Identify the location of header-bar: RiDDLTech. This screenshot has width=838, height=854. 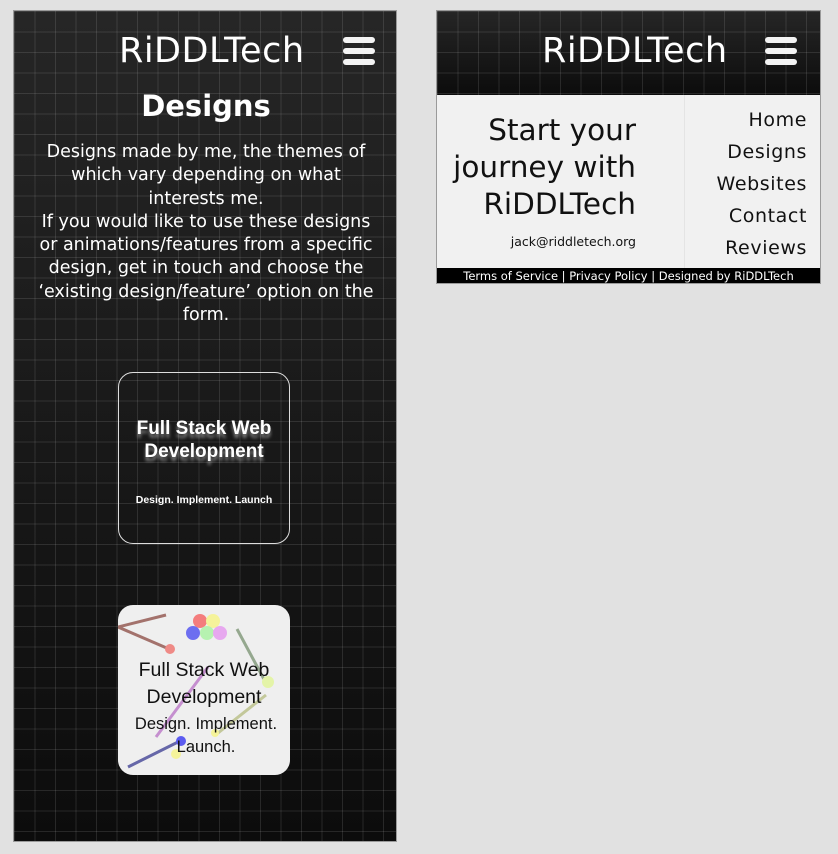
(628, 53).